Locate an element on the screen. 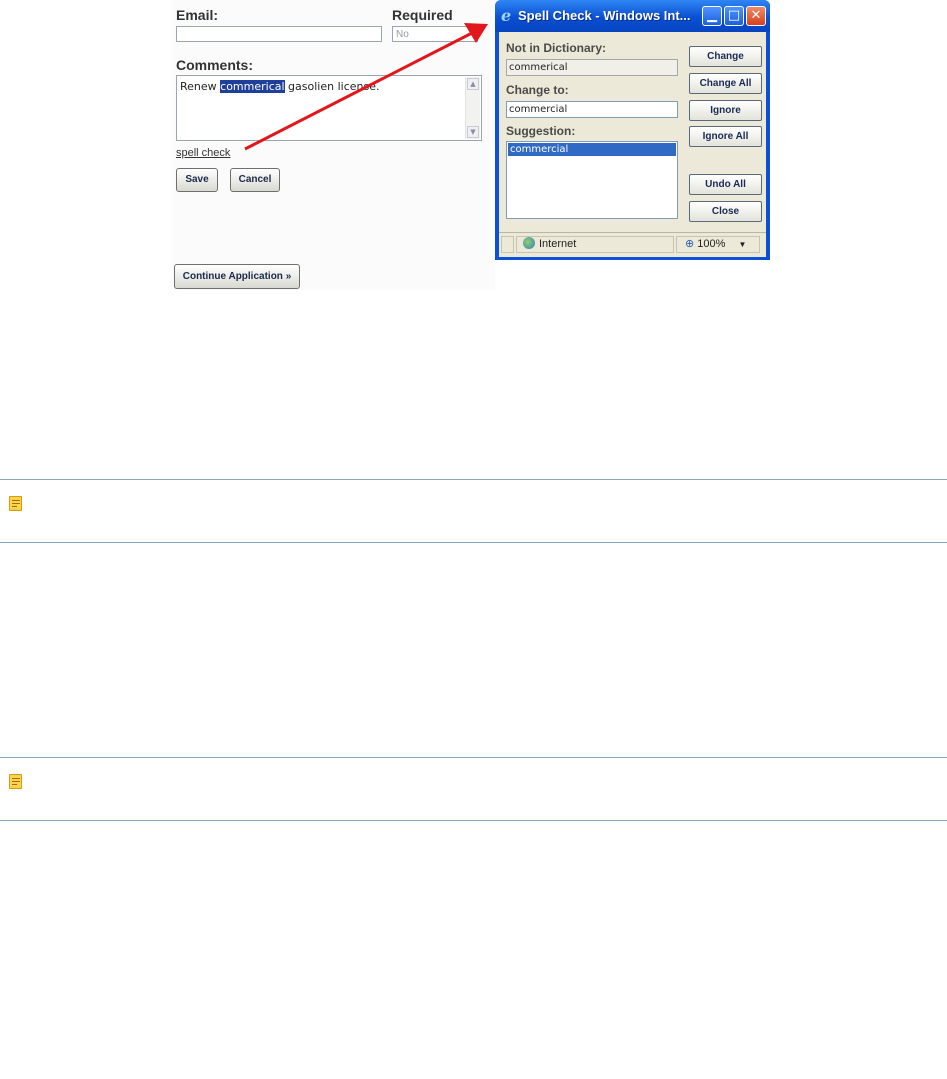 This screenshot has height=1079, width=947. window-title-bar: e Spell Check - Windows Int... ▁ □ ✕ is located at coordinates (632, 16).